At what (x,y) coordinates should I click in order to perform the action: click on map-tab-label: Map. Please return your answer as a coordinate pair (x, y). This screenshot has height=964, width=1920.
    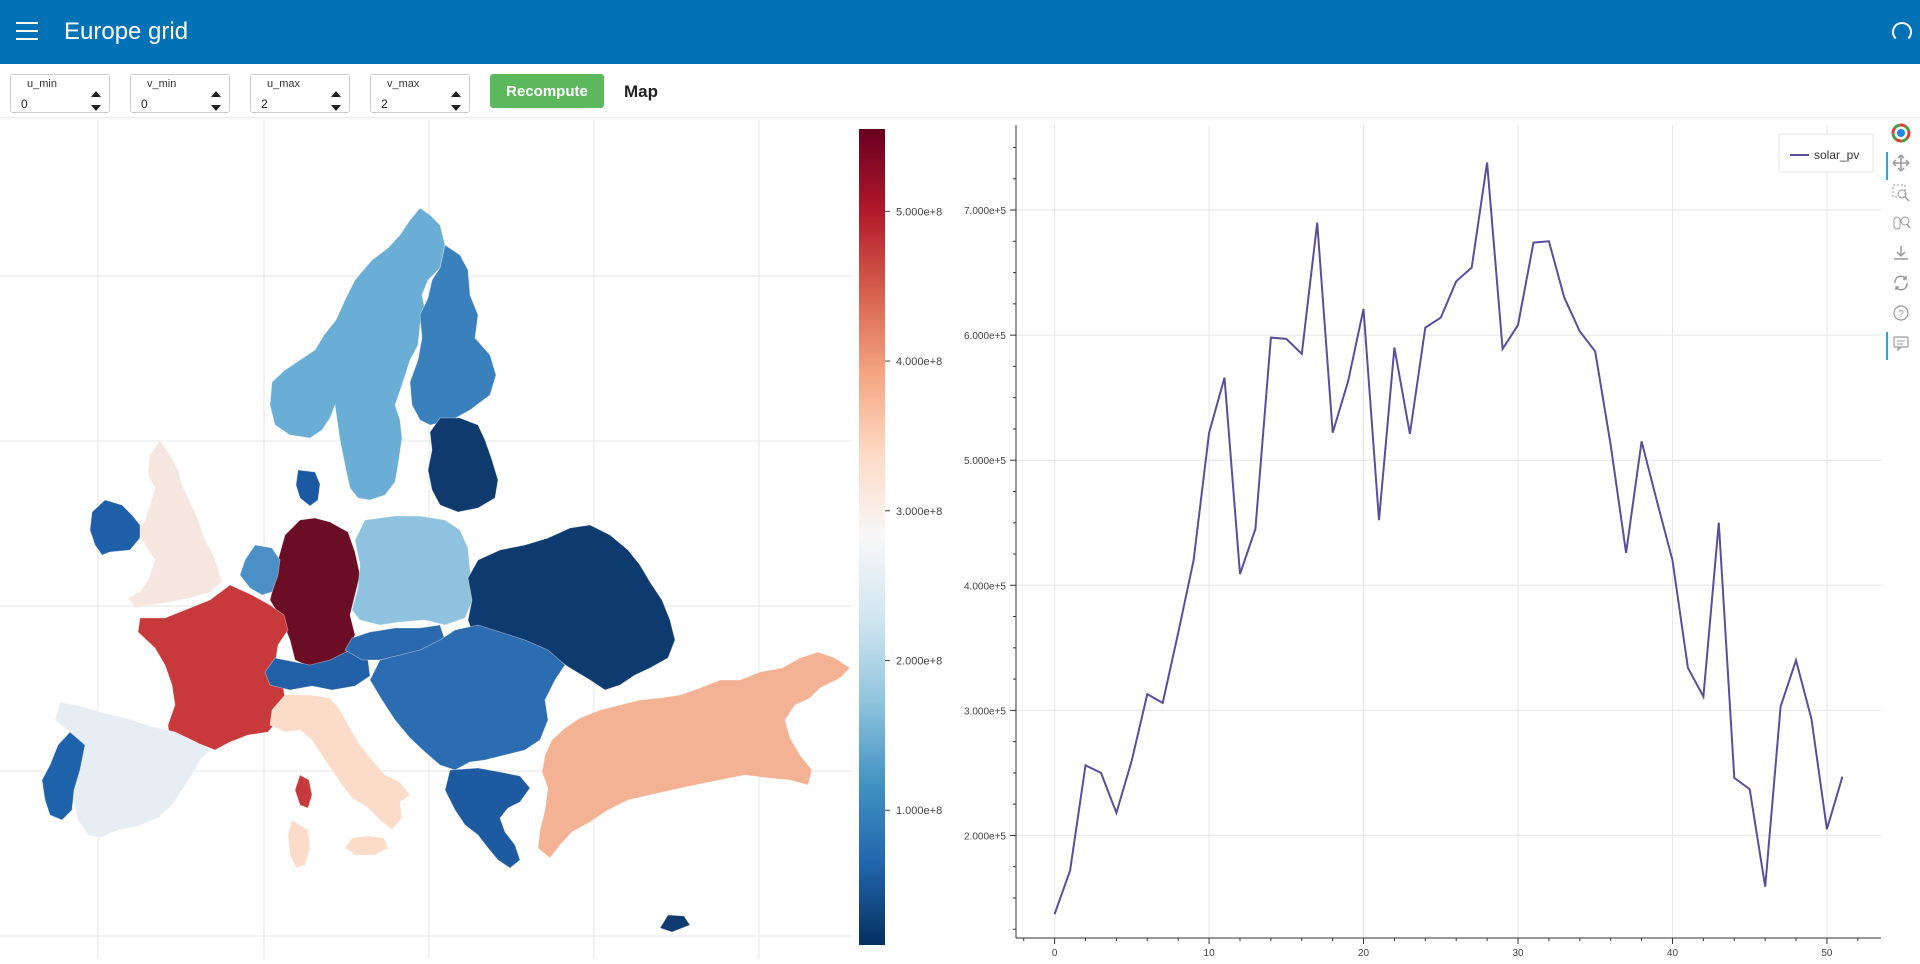
    Looking at the image, I should click on (641, 92).